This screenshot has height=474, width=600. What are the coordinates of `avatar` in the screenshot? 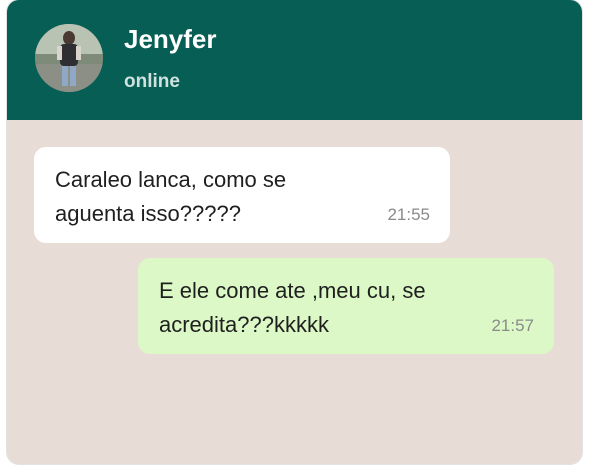 It's located at (69, 58).